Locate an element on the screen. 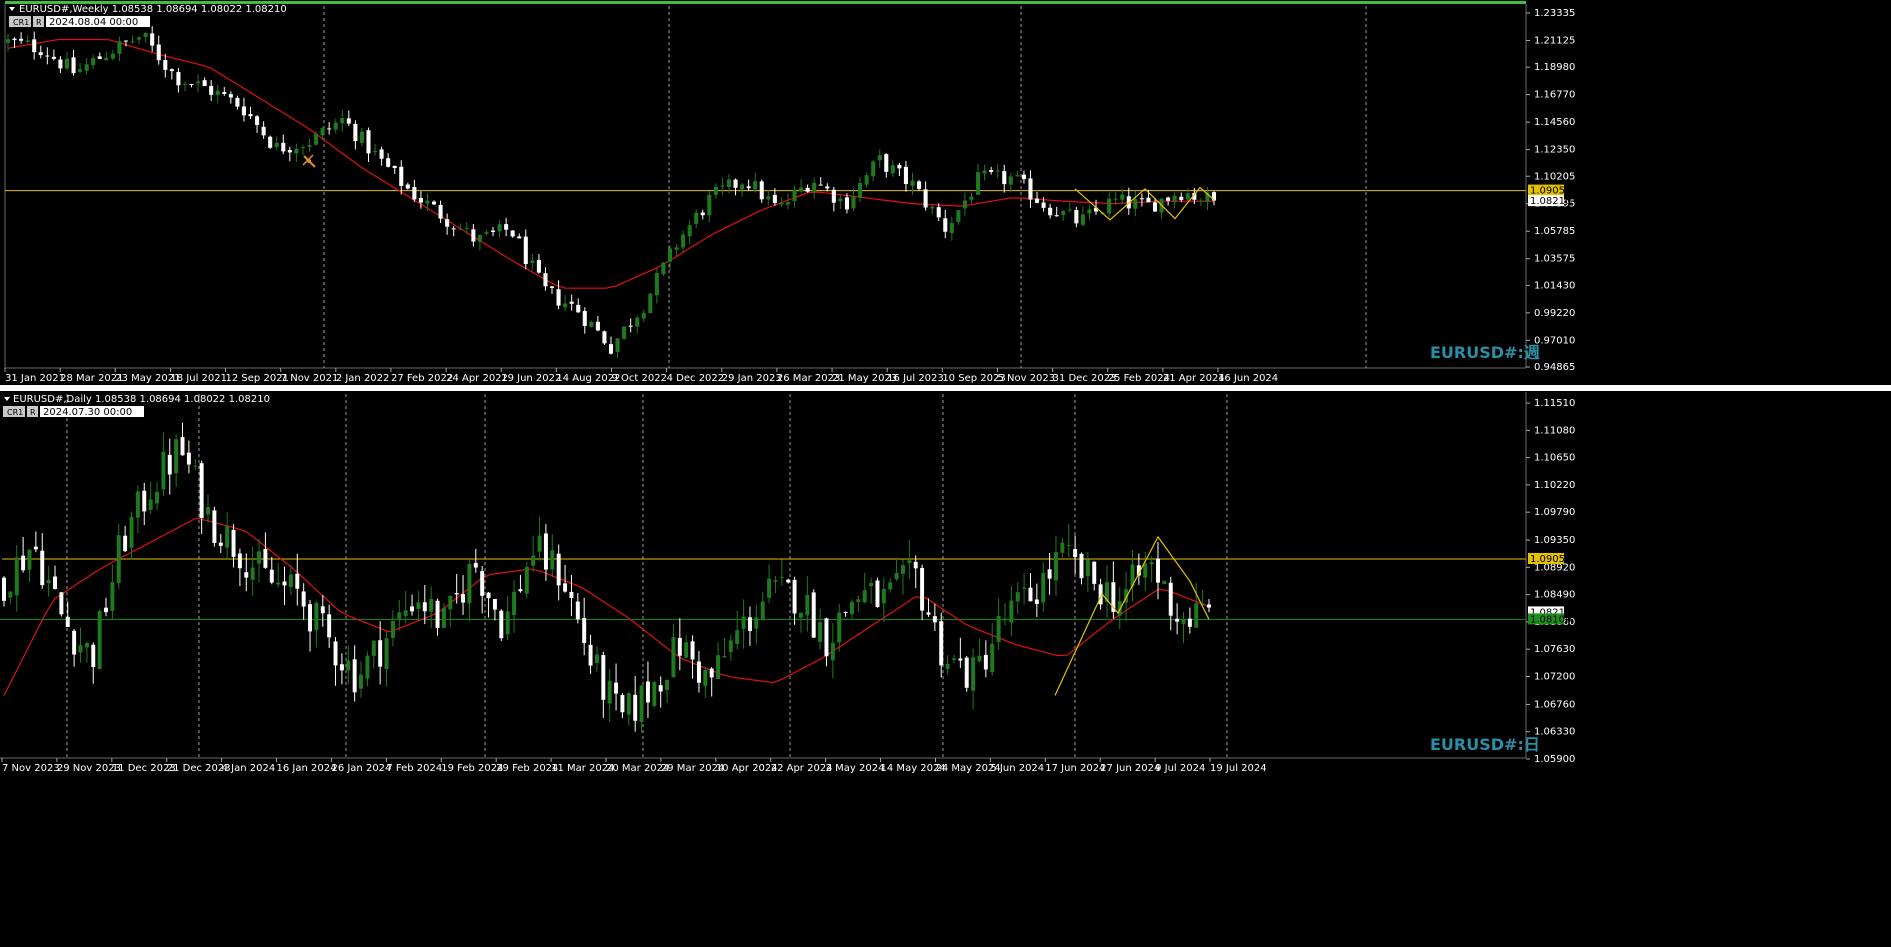  x-tick-label: 29 Feb 2024 is located at coordinates (527, 768).